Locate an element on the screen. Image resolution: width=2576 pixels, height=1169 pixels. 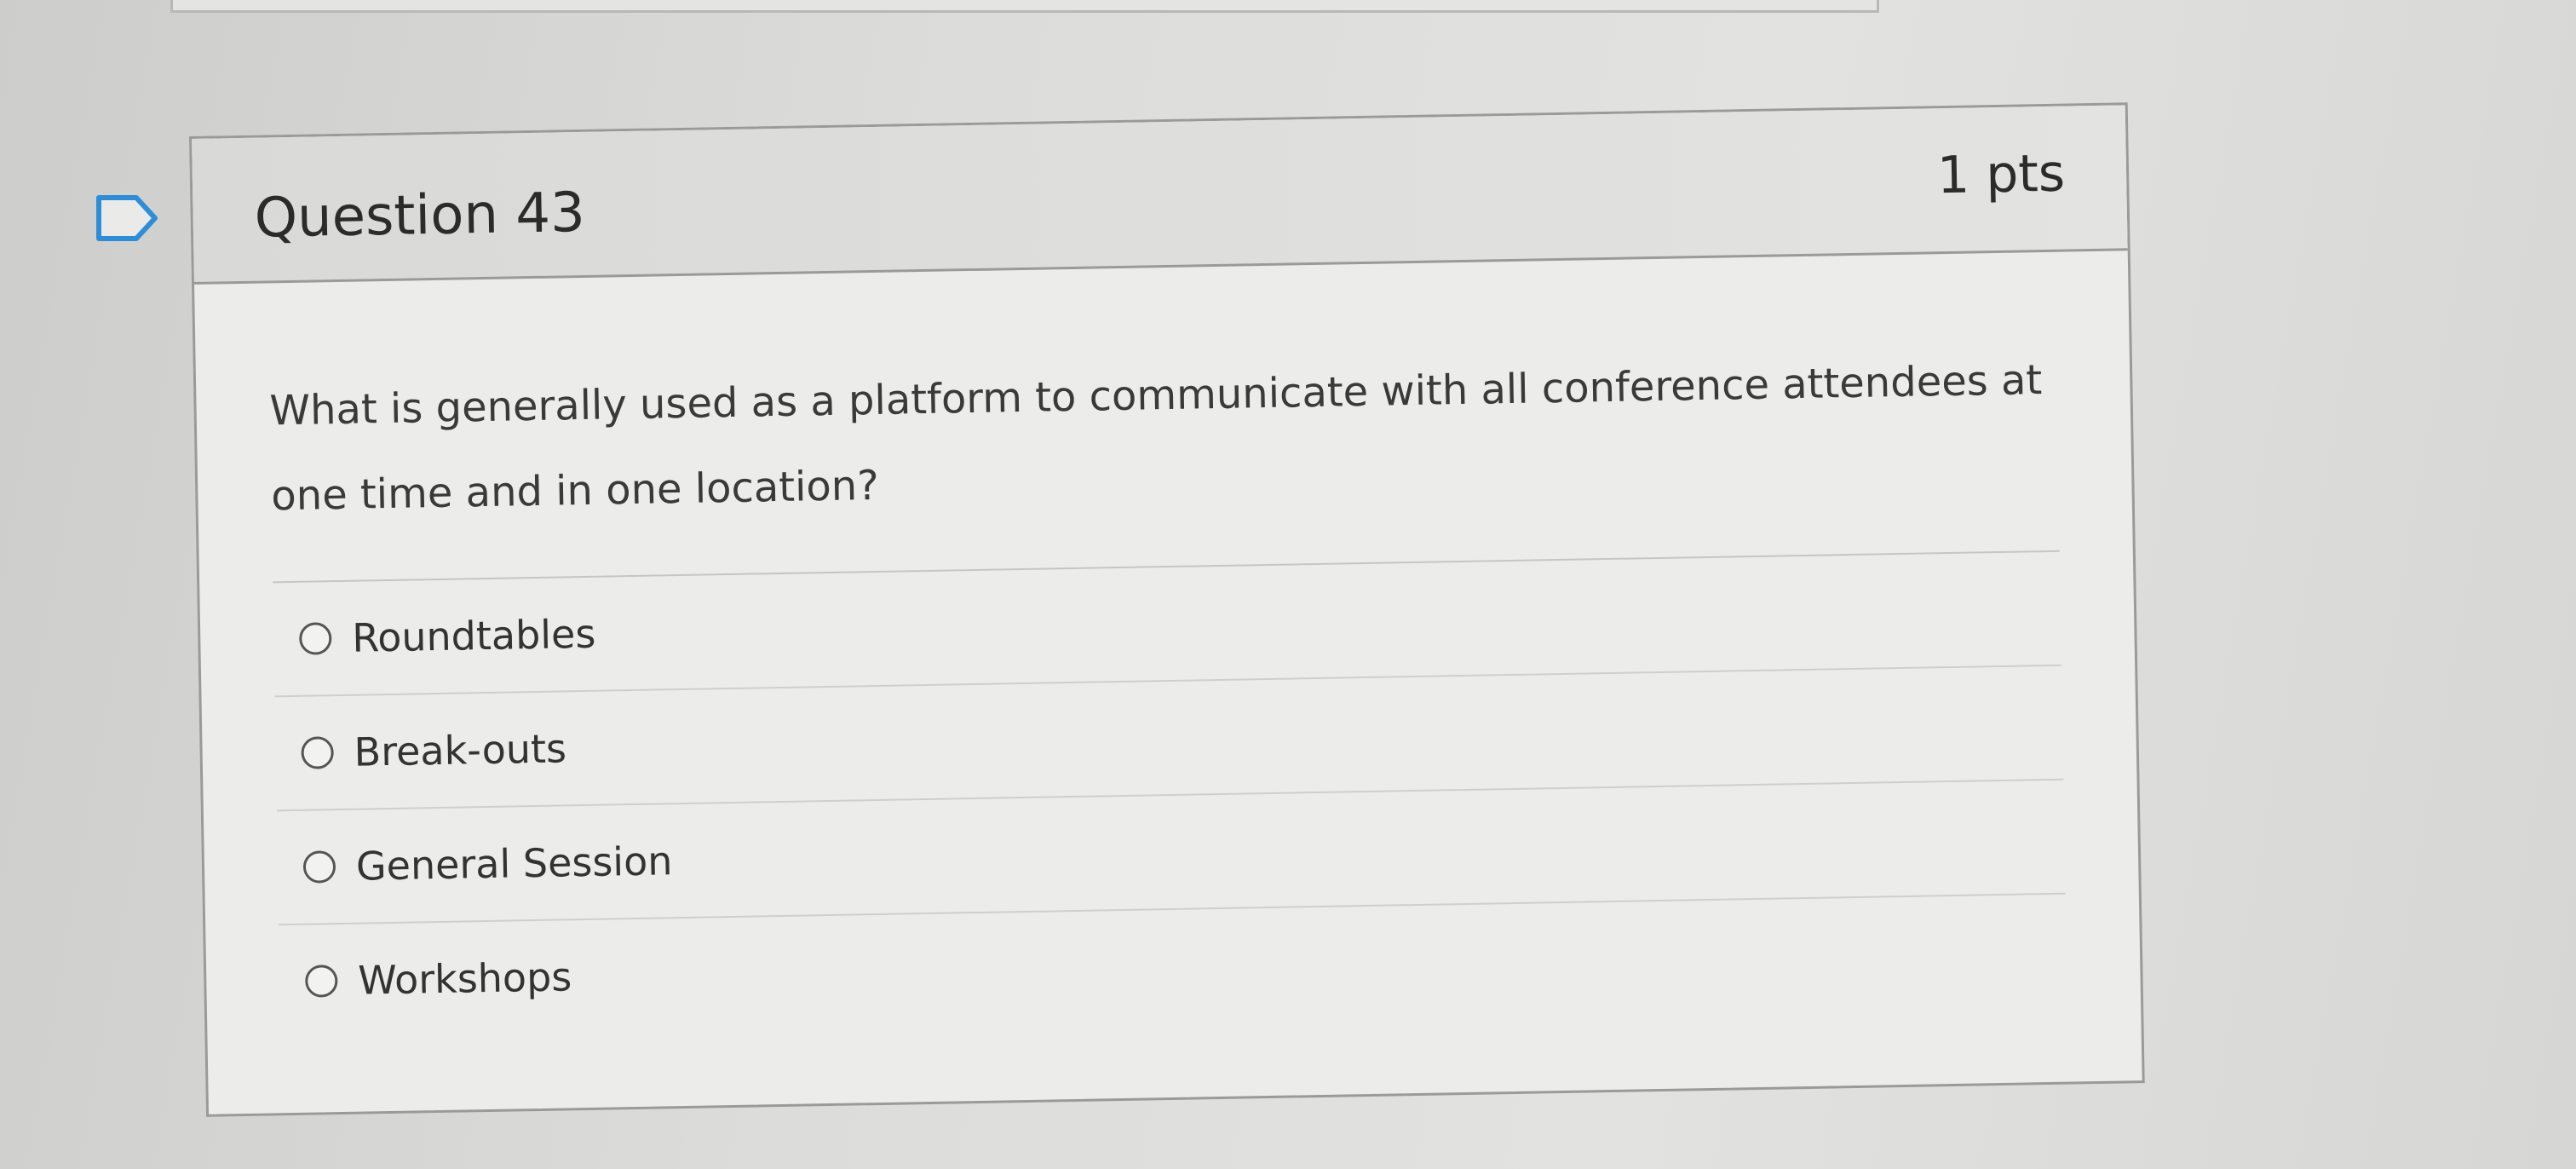
question-title: Question 43 is located at coordinates (420, 215).